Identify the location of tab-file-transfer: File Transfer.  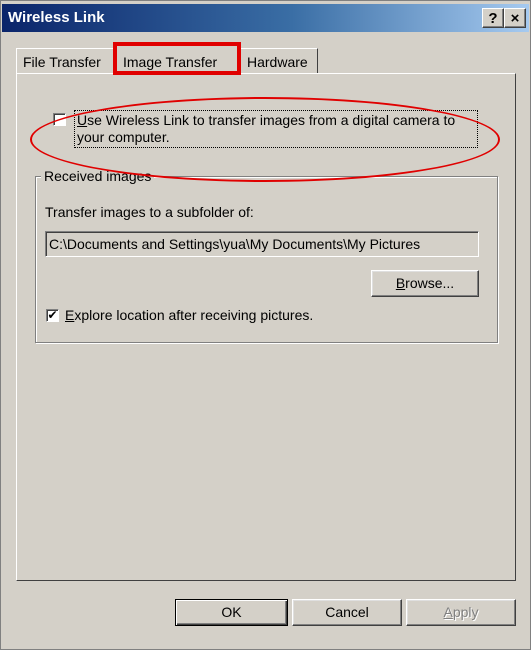
(66, 60).